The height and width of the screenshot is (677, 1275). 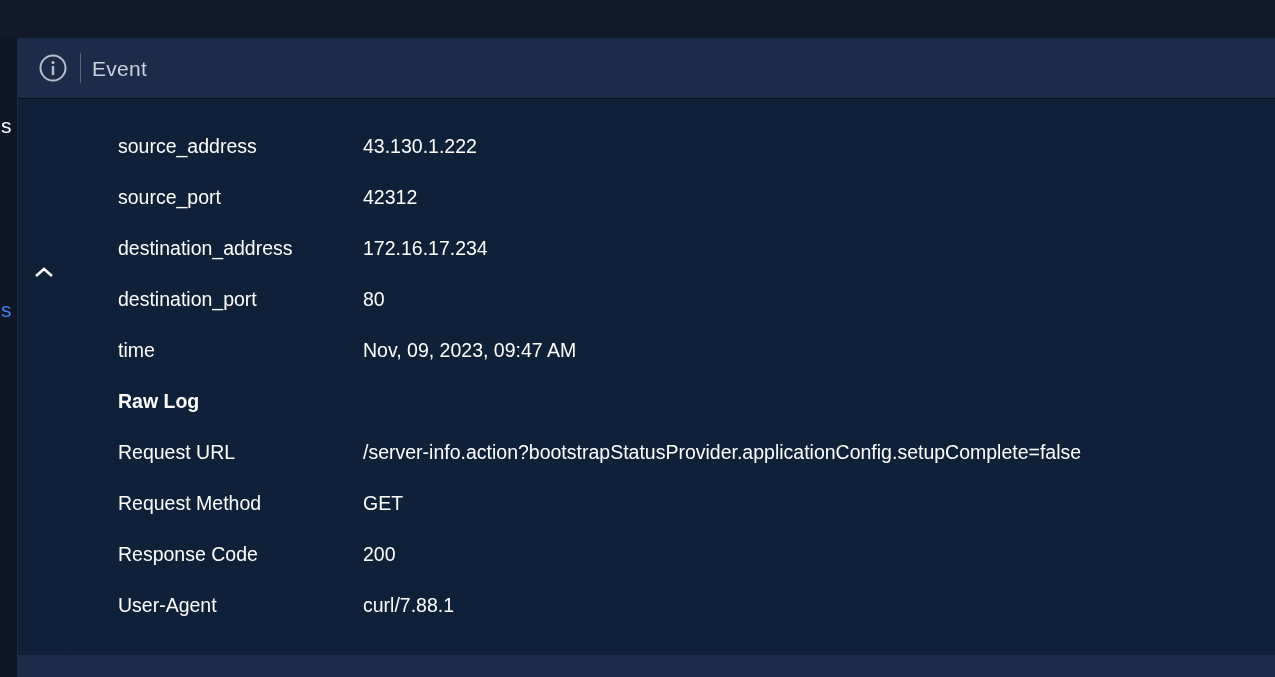 I want to click on panel-title: Event, so click(x=120, y=69).